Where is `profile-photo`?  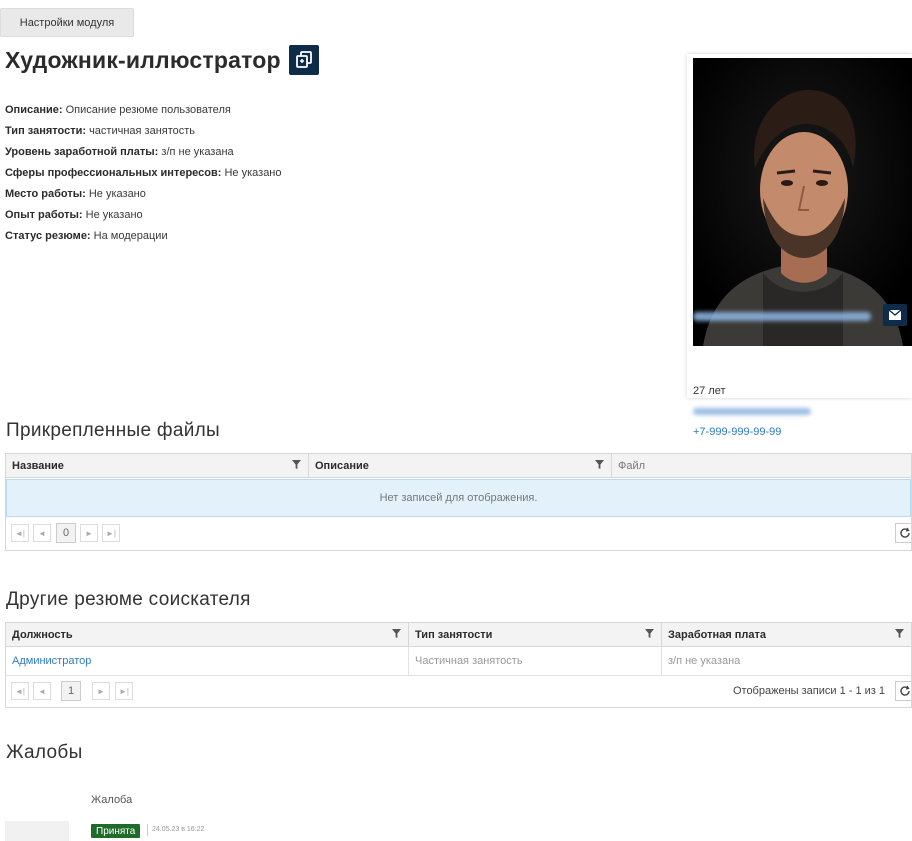
profile-photo is located at coordinates (802, 202).